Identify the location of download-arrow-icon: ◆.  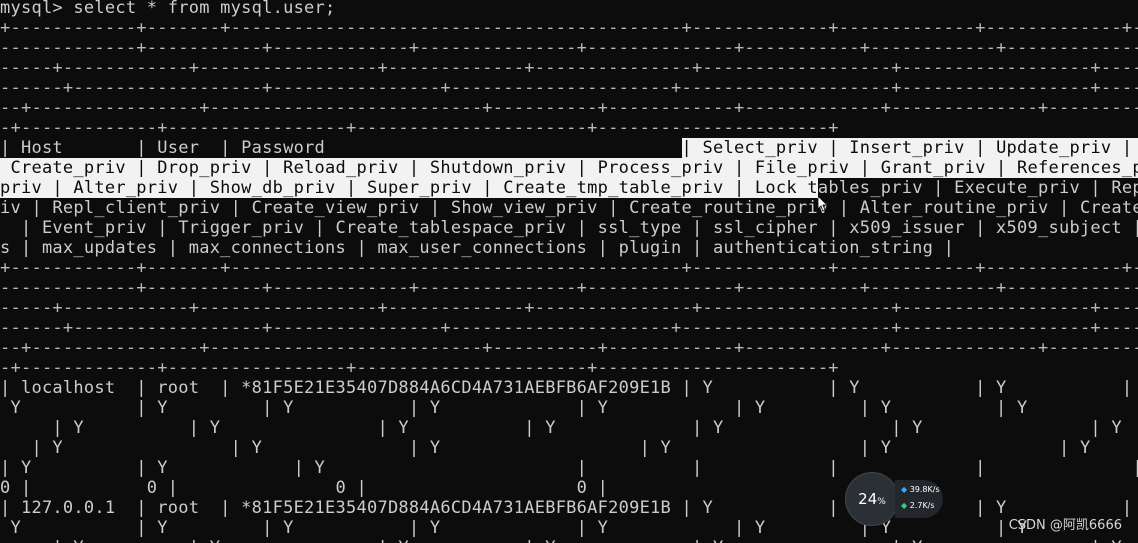
(904, 505).